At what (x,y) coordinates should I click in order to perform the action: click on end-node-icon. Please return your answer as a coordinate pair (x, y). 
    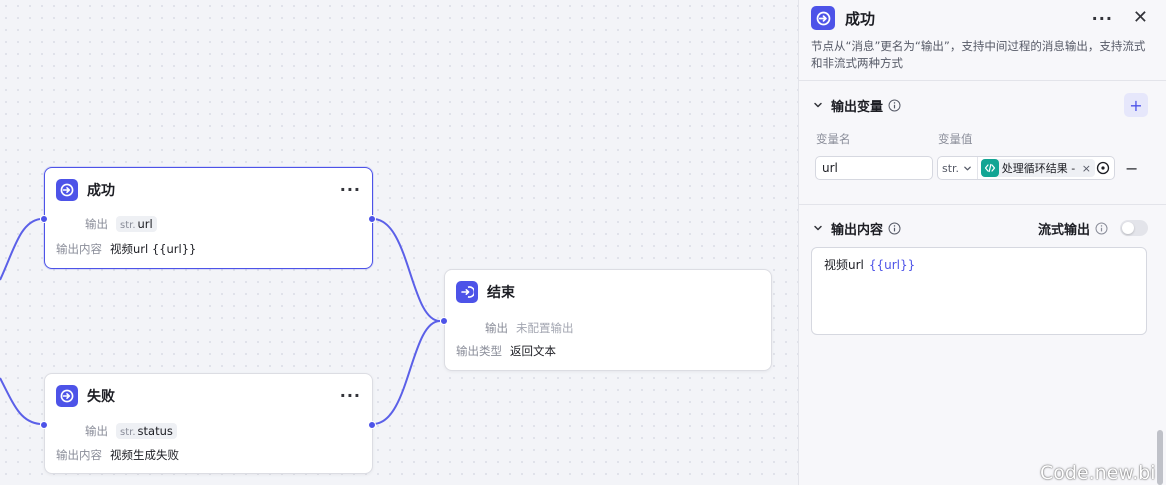
    Looking at the image, I should click on (467, 292).